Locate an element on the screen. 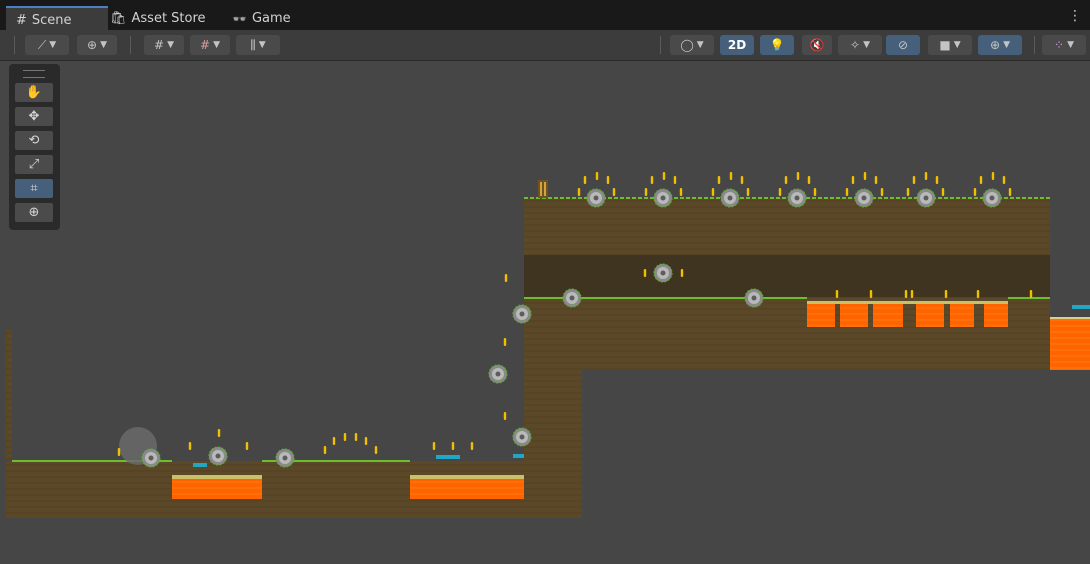 This screenshot has width=1090, height=564. 2d-toggle-button: 2D is located at coordinates (737, 45).